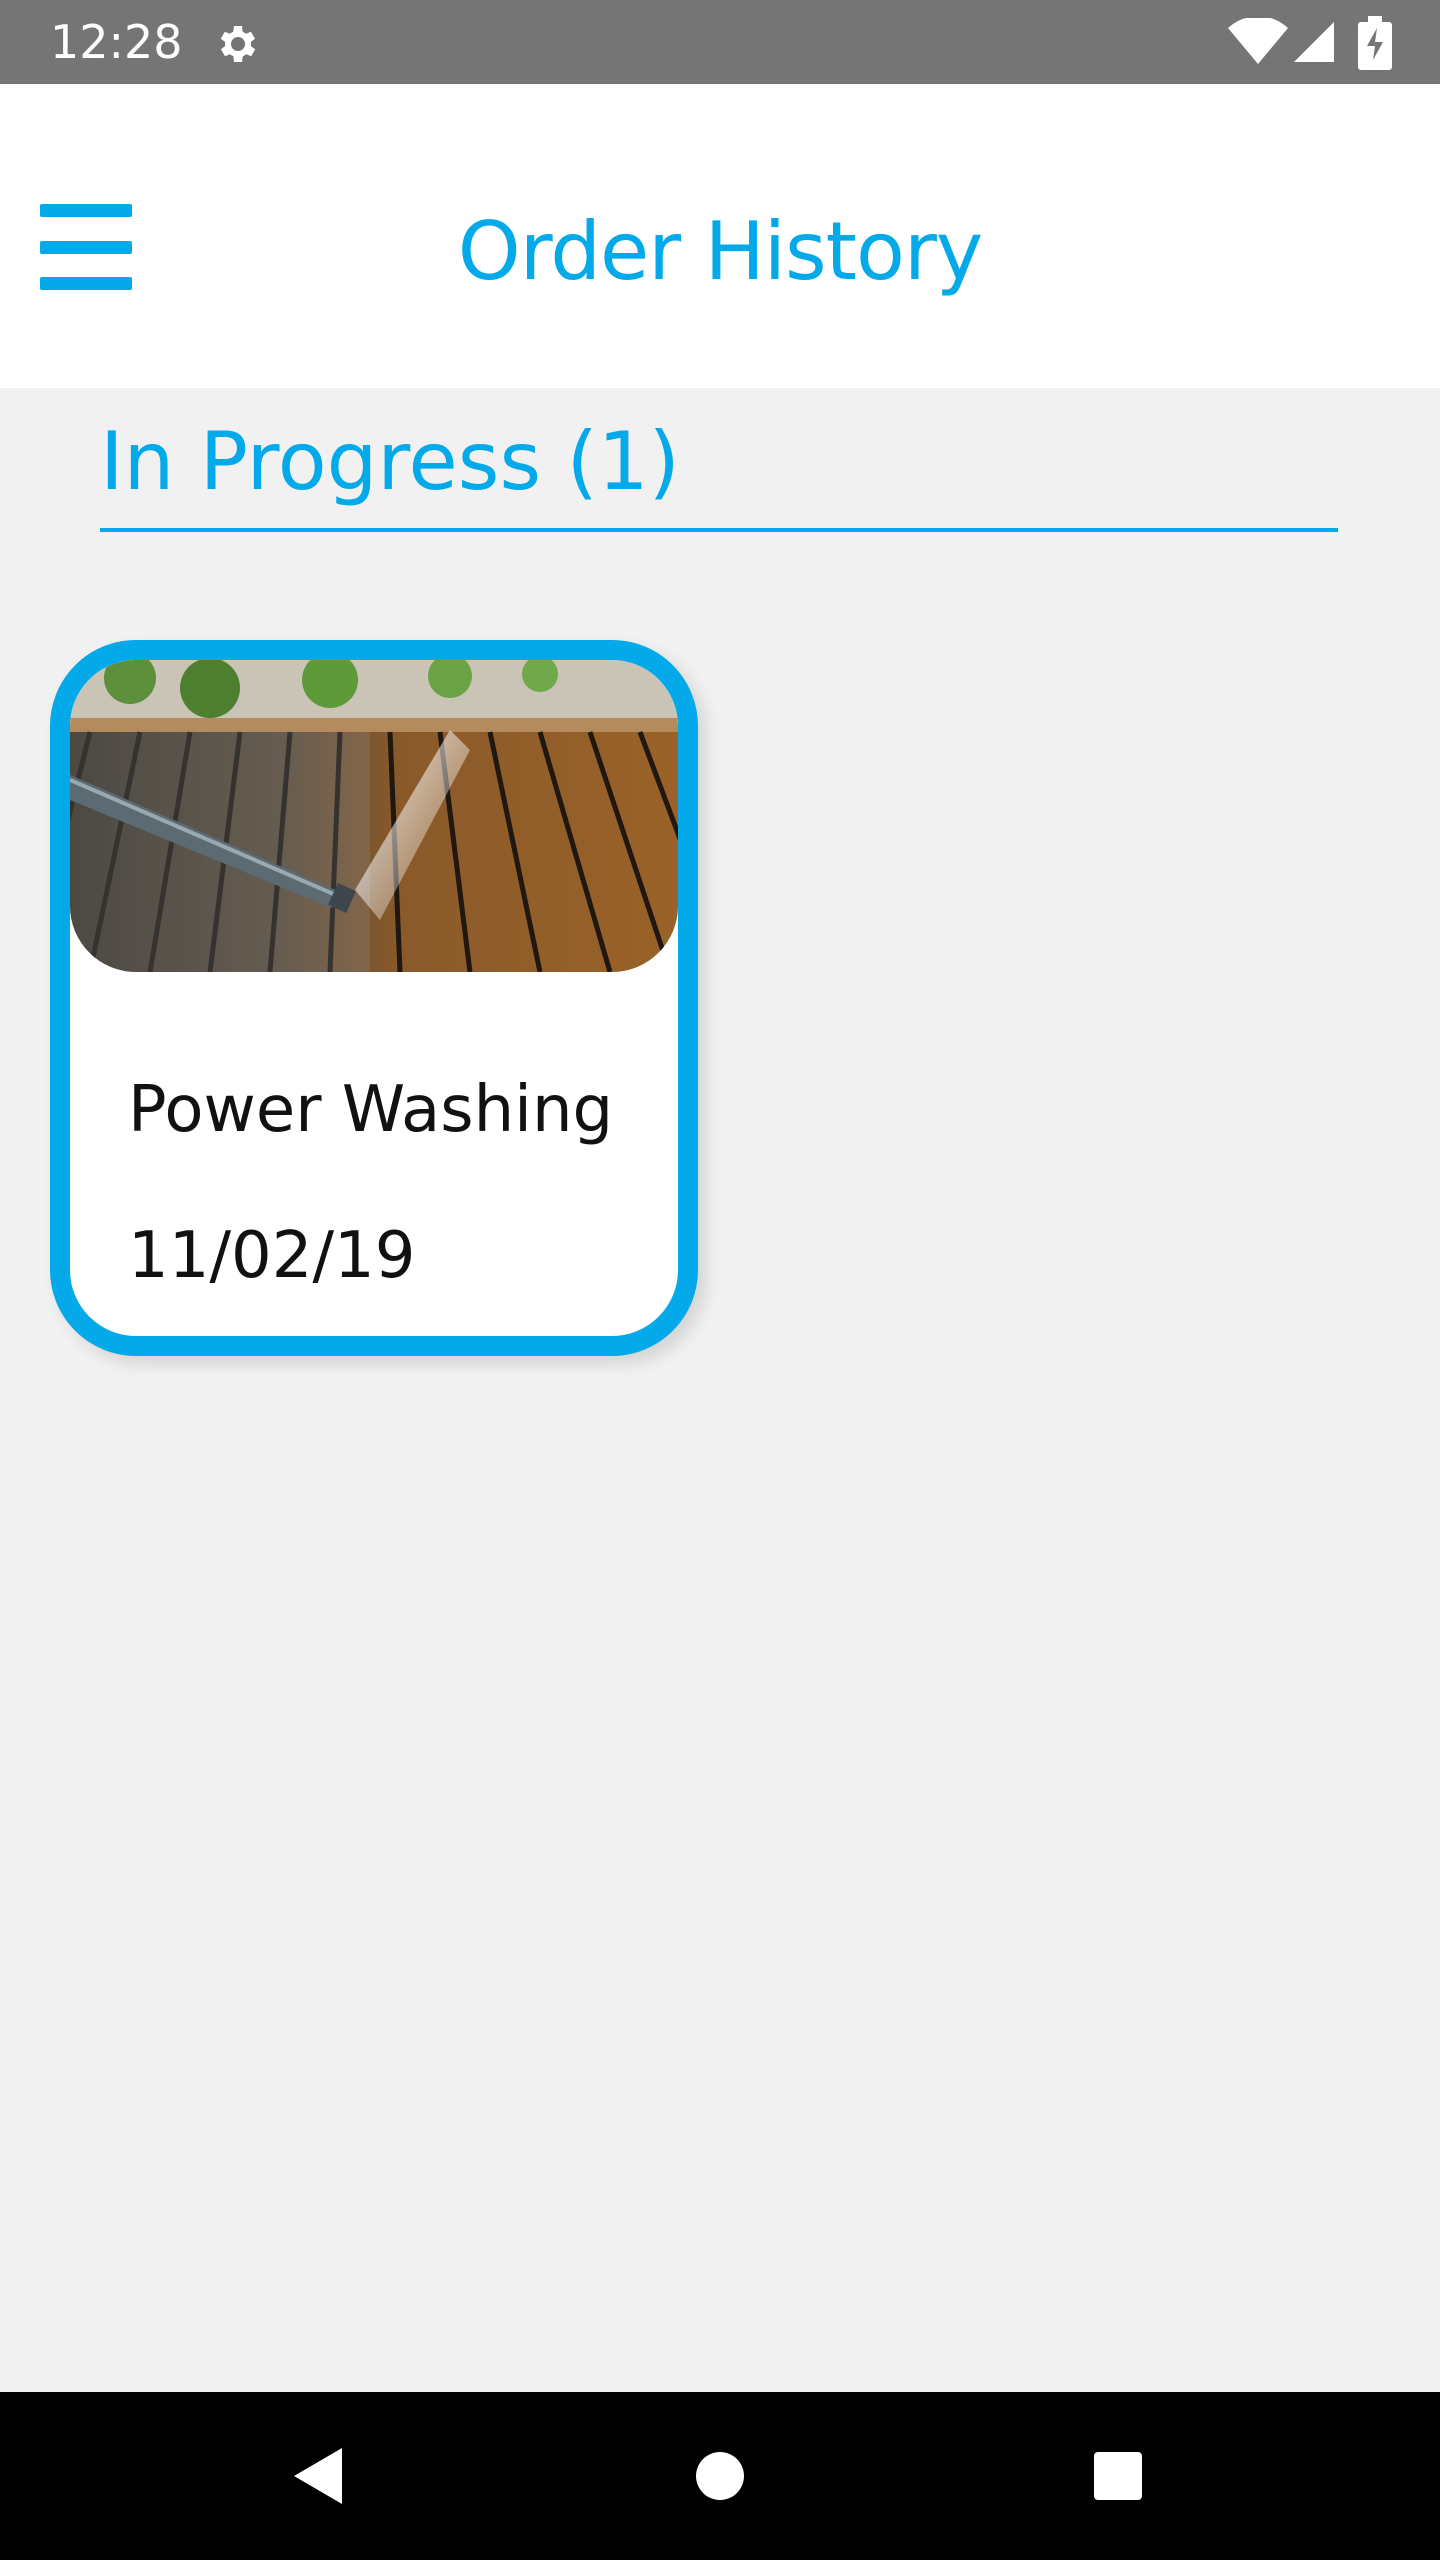  I want to click on app-bar: Order History, so click(720, 236).